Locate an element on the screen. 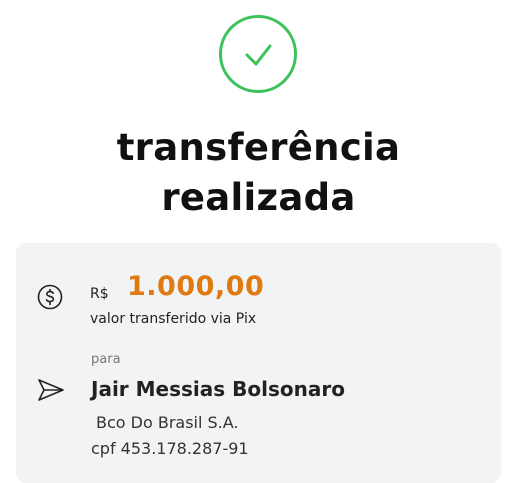  dollar-circle-icon is located at coordinates (50, 297).